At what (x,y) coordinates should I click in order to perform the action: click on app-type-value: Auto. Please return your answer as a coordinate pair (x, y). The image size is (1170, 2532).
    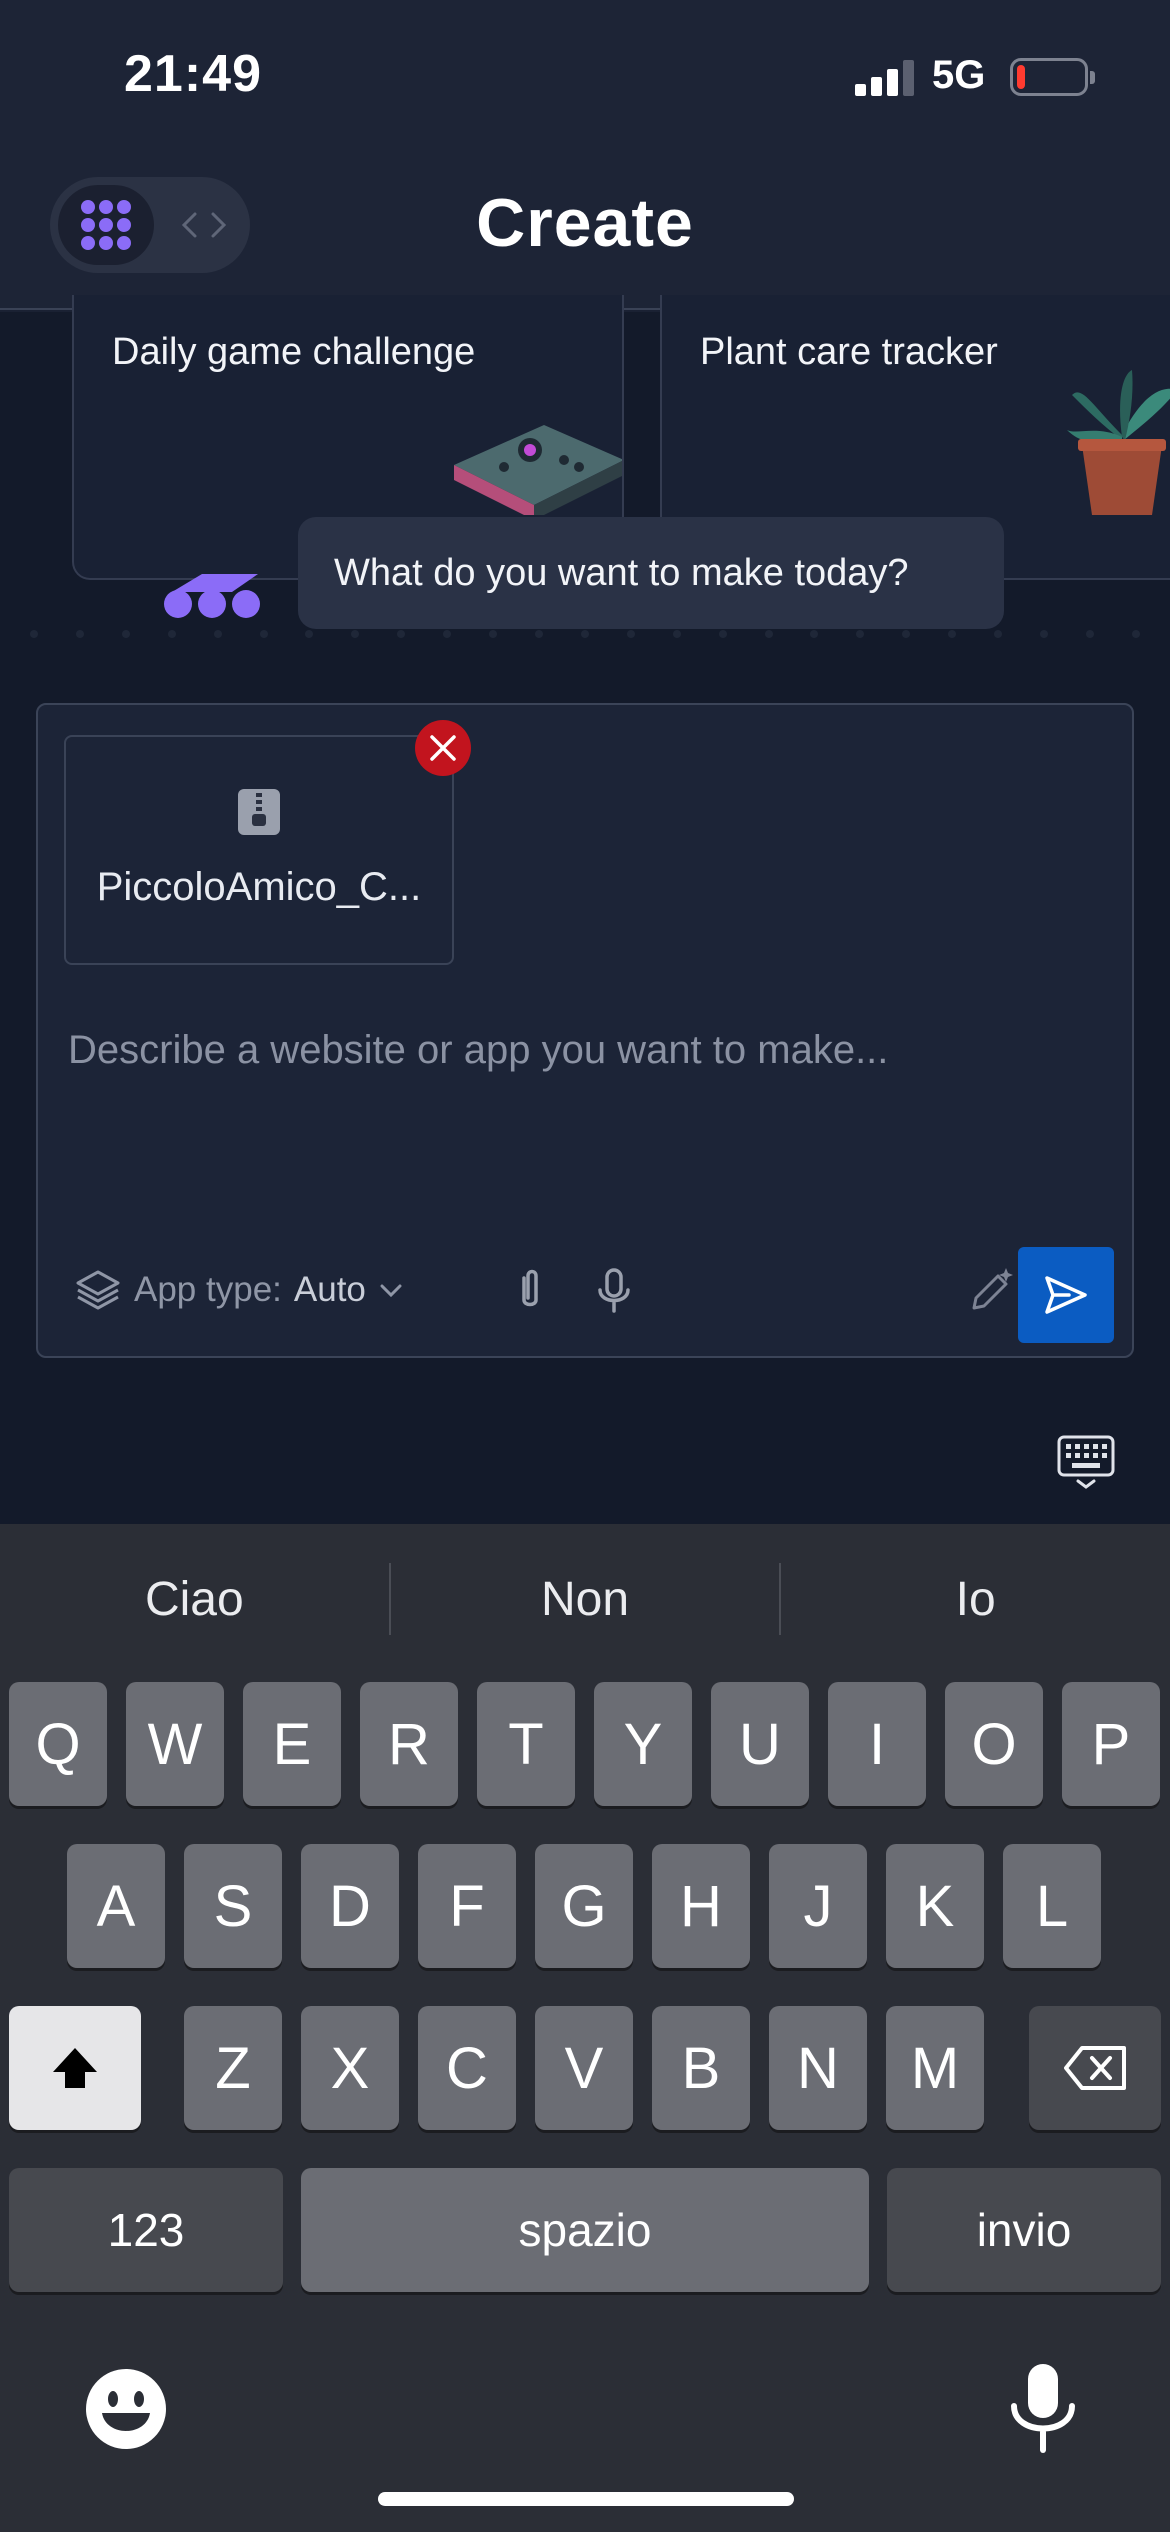
    Looking at the image, I should click on (329, 1289).